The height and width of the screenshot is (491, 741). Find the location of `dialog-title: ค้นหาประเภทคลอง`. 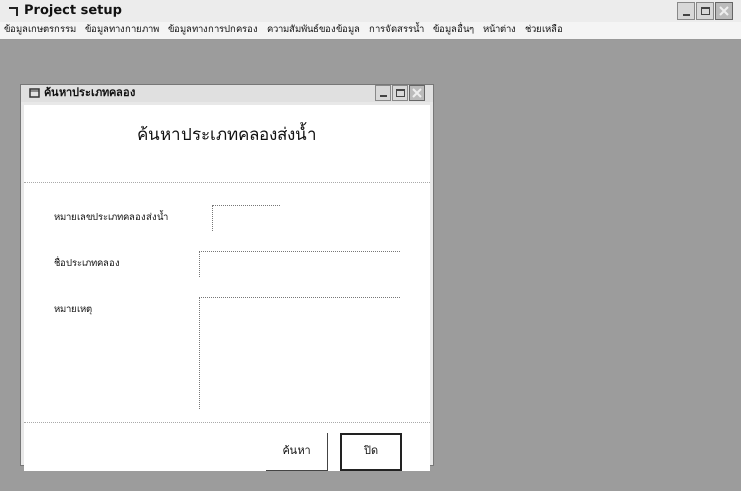

dialog-title: ค้นหาประเภทคลอง is located at coordinates (90, 93).